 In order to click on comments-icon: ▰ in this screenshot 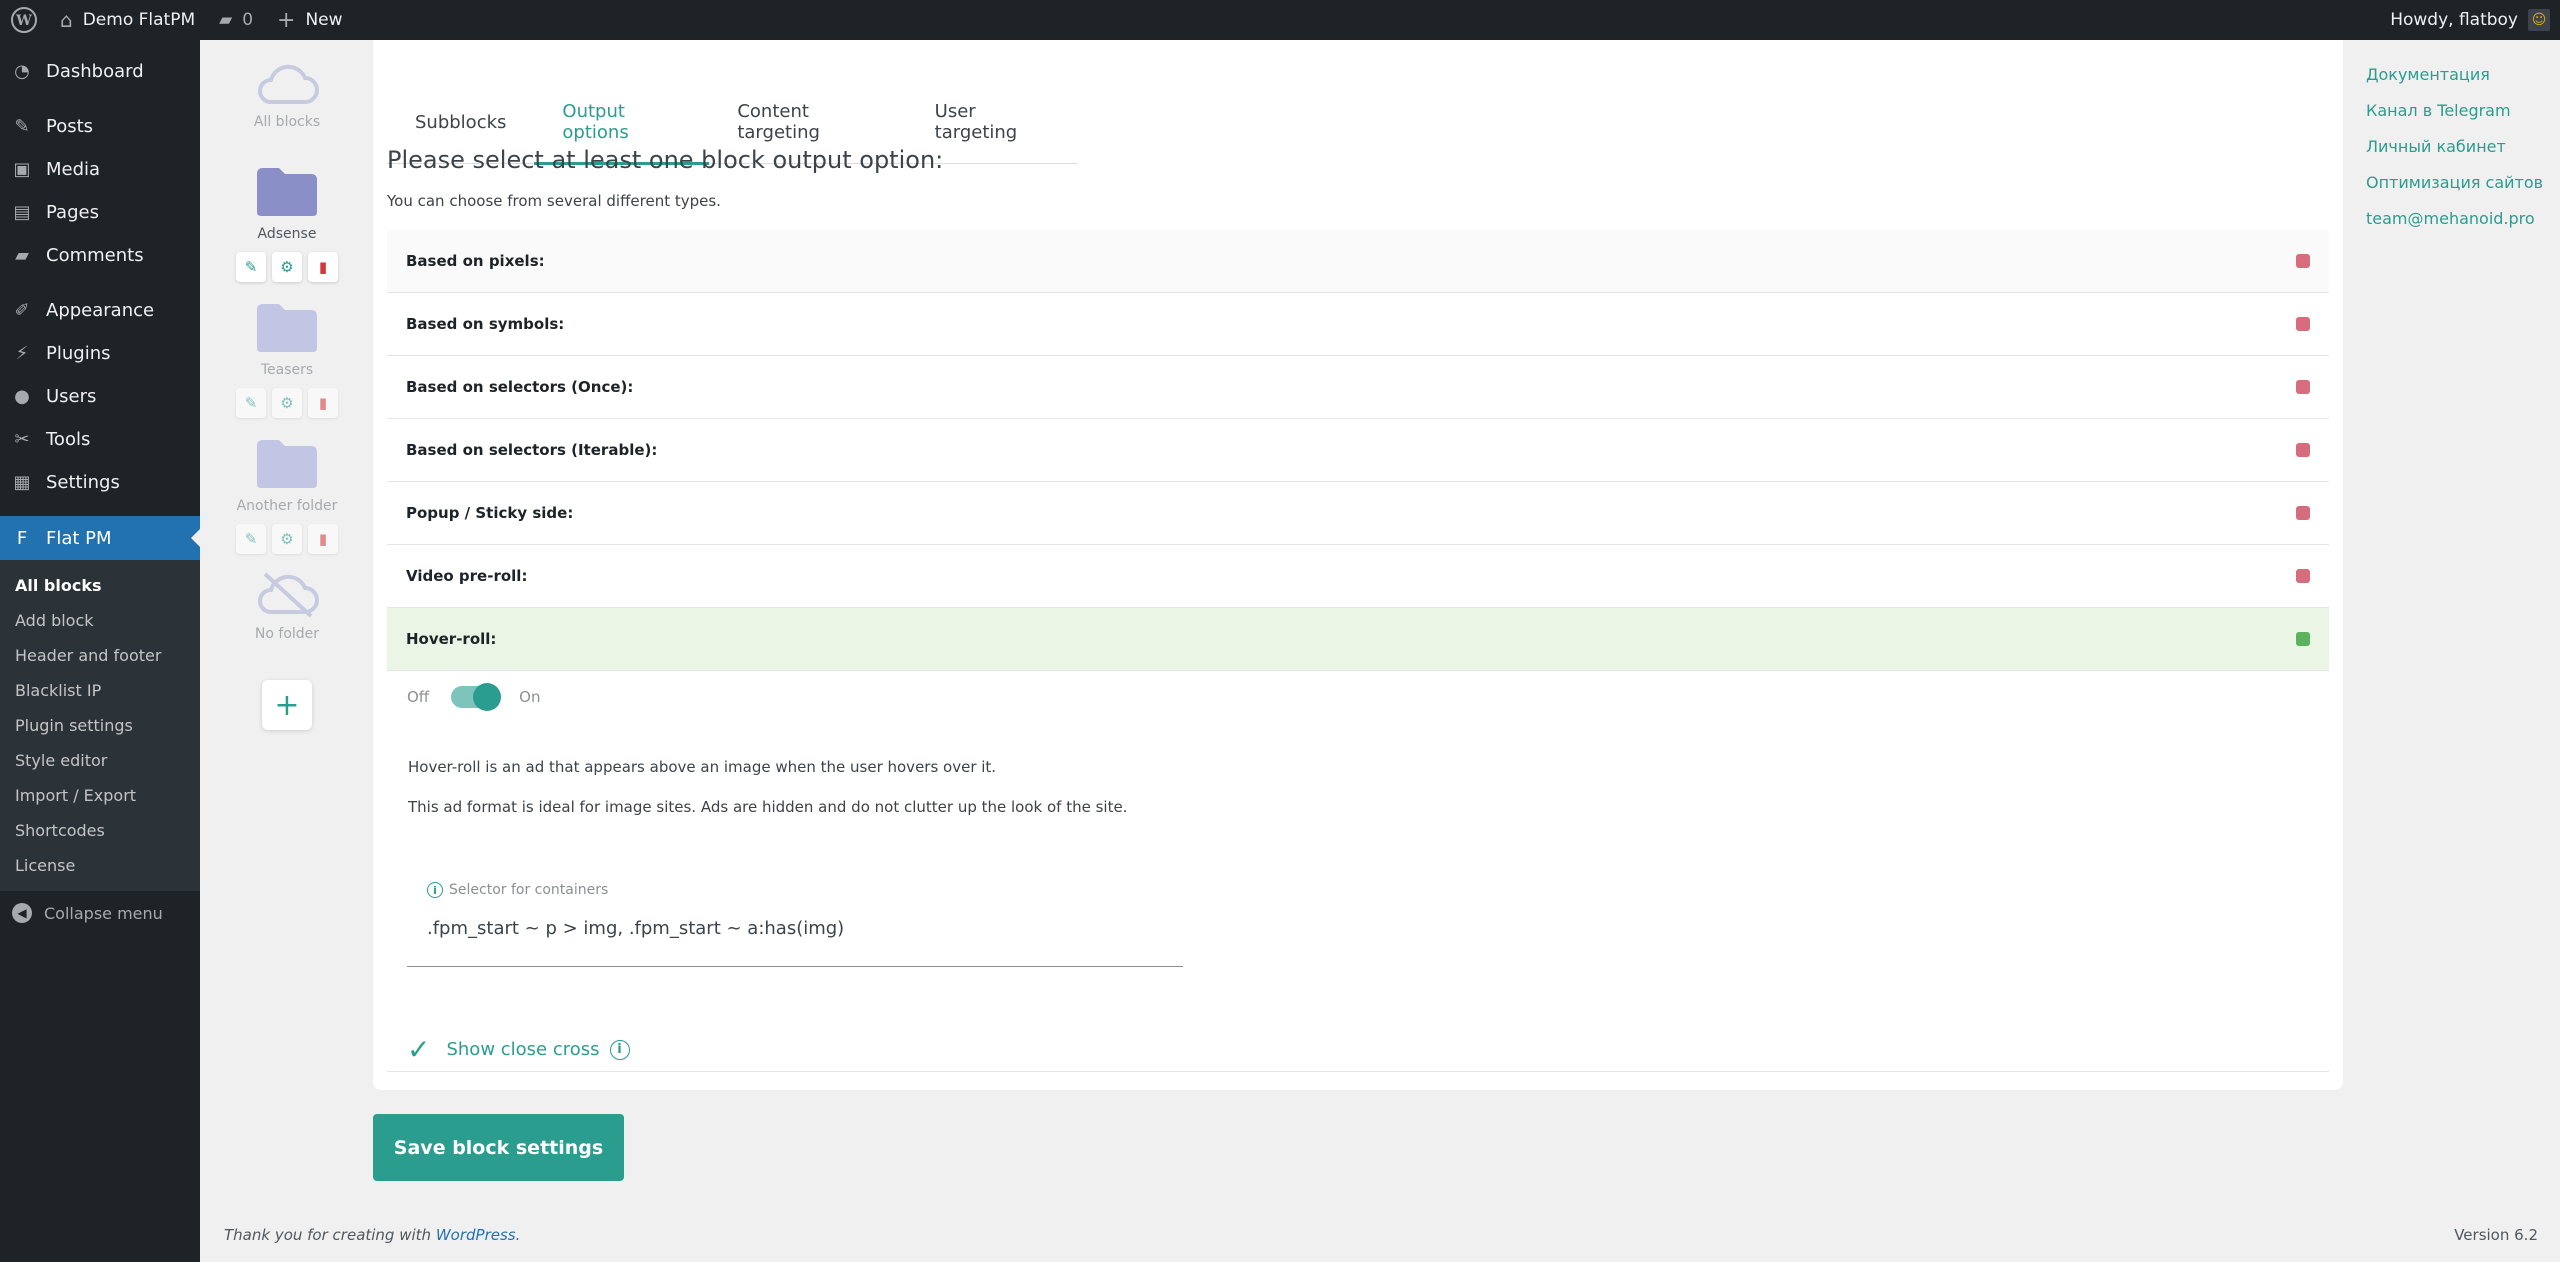, I will do `click(22, 255)`.